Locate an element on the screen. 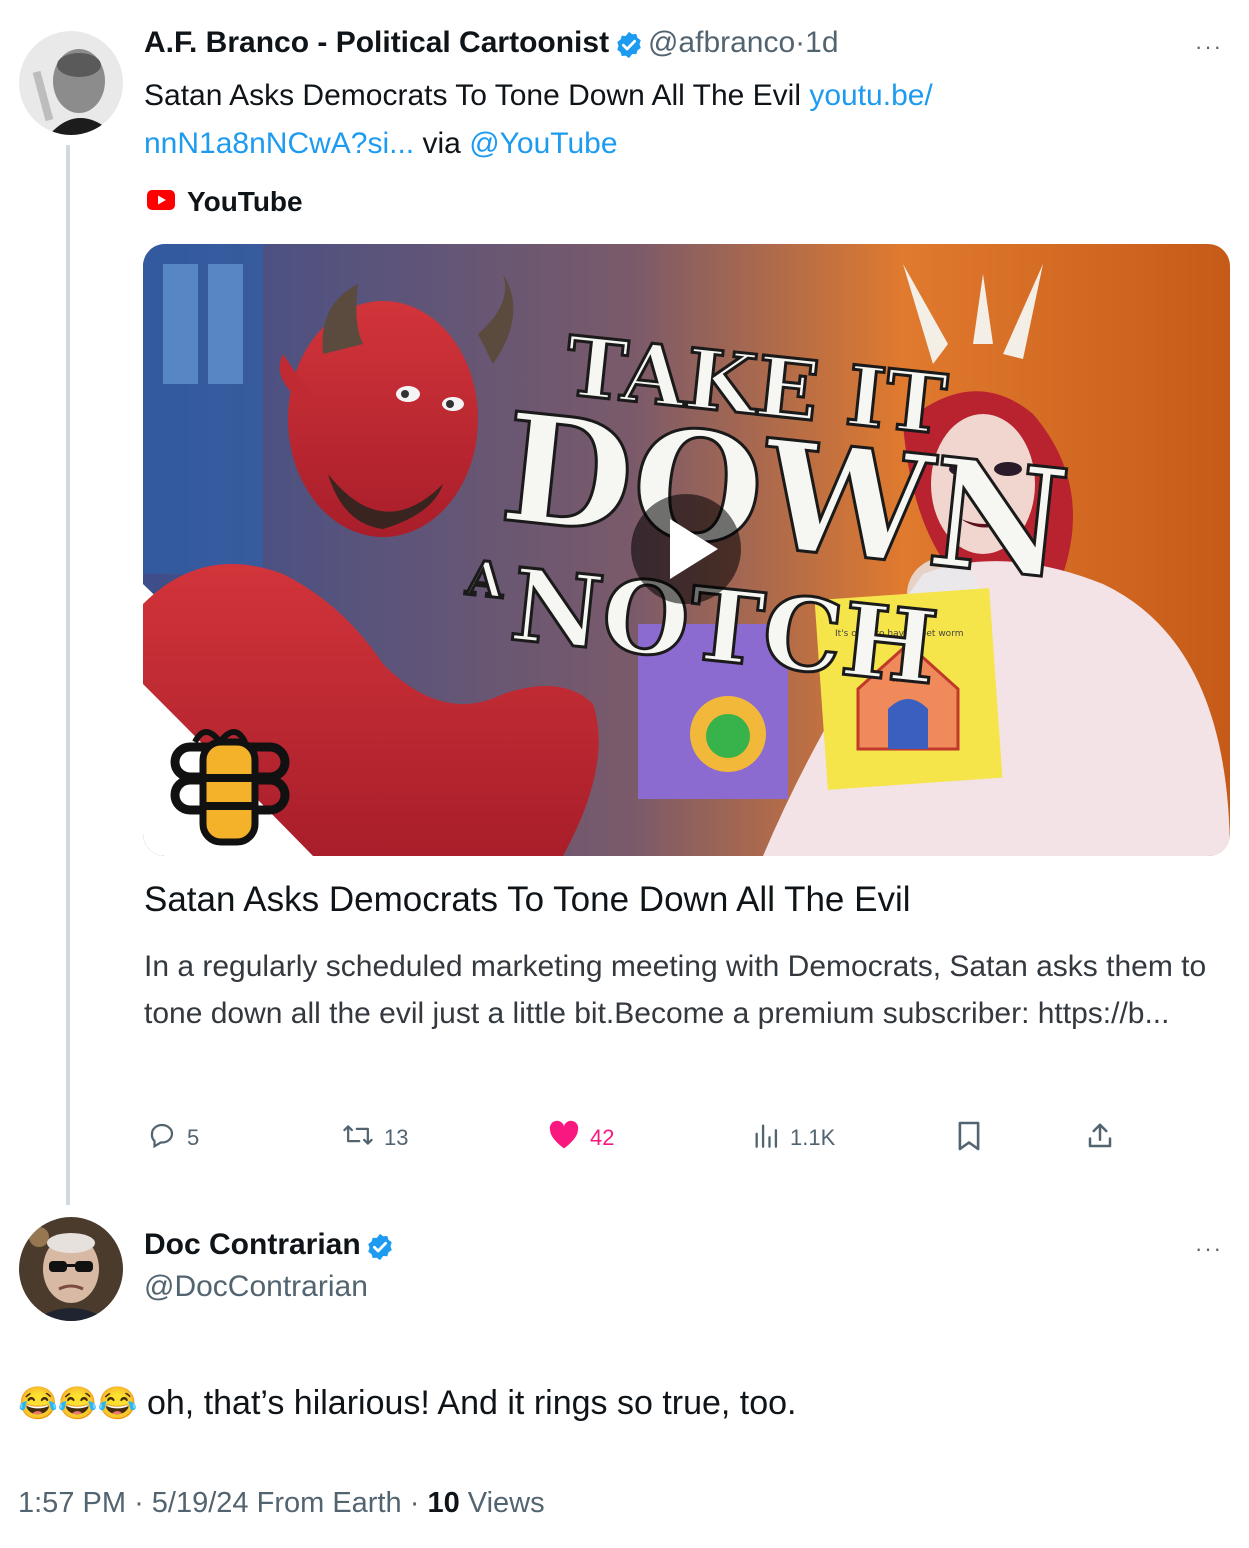  reply-count: 5 is located at coordinates (193, 1137).